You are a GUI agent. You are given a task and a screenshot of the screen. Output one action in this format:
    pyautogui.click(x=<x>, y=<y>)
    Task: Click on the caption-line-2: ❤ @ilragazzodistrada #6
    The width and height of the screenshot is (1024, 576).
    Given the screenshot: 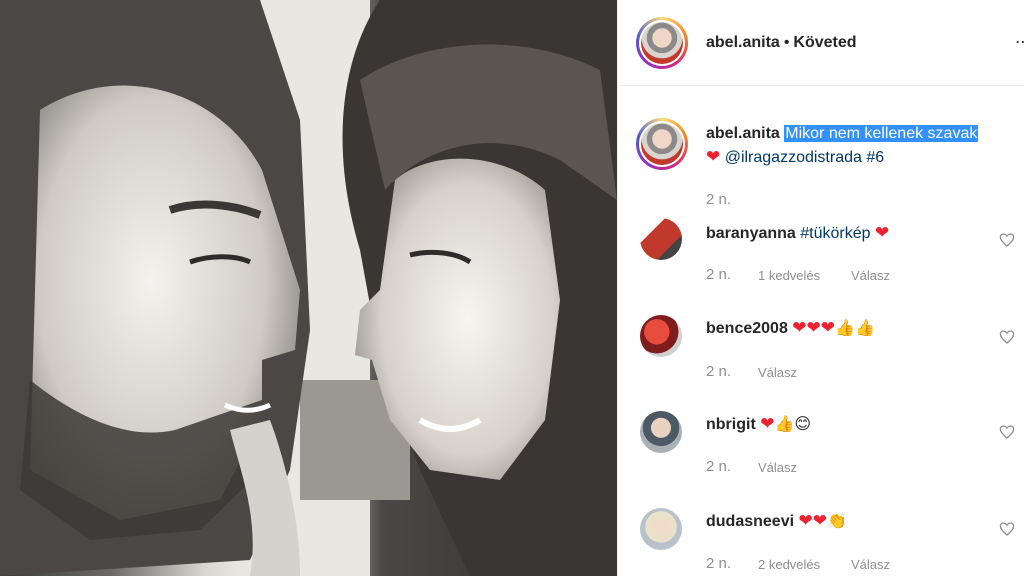 What is the action you would take?
    pyautogui.click(x=795, y=157)
    